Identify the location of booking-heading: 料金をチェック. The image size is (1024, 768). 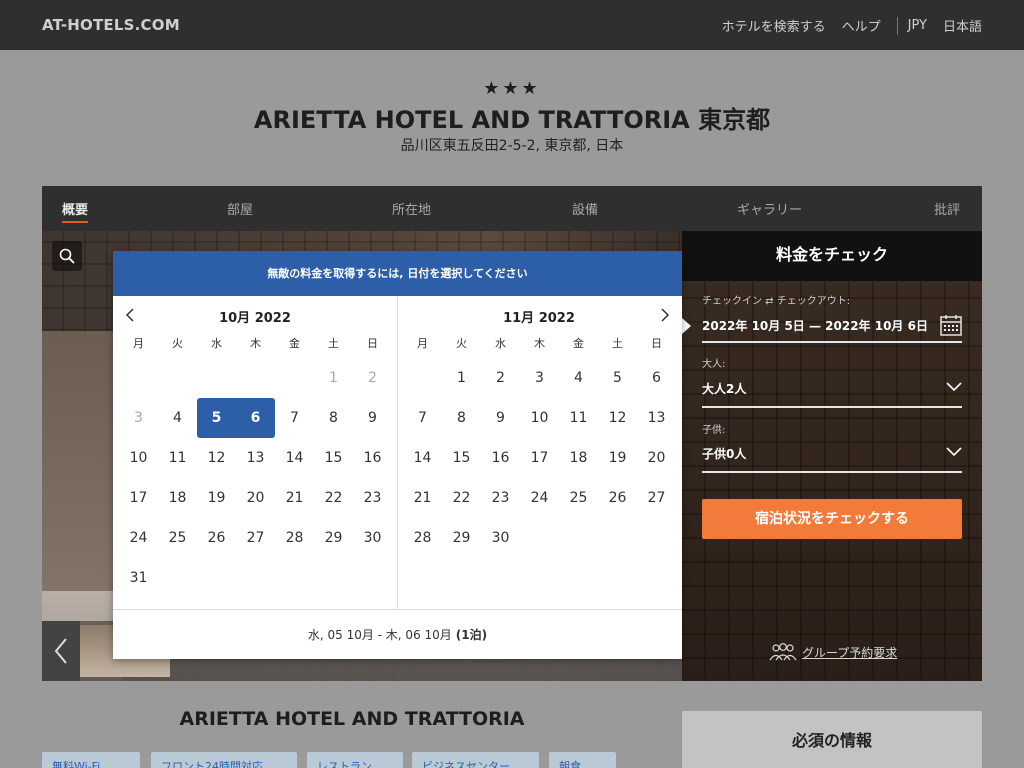
(832, 256).